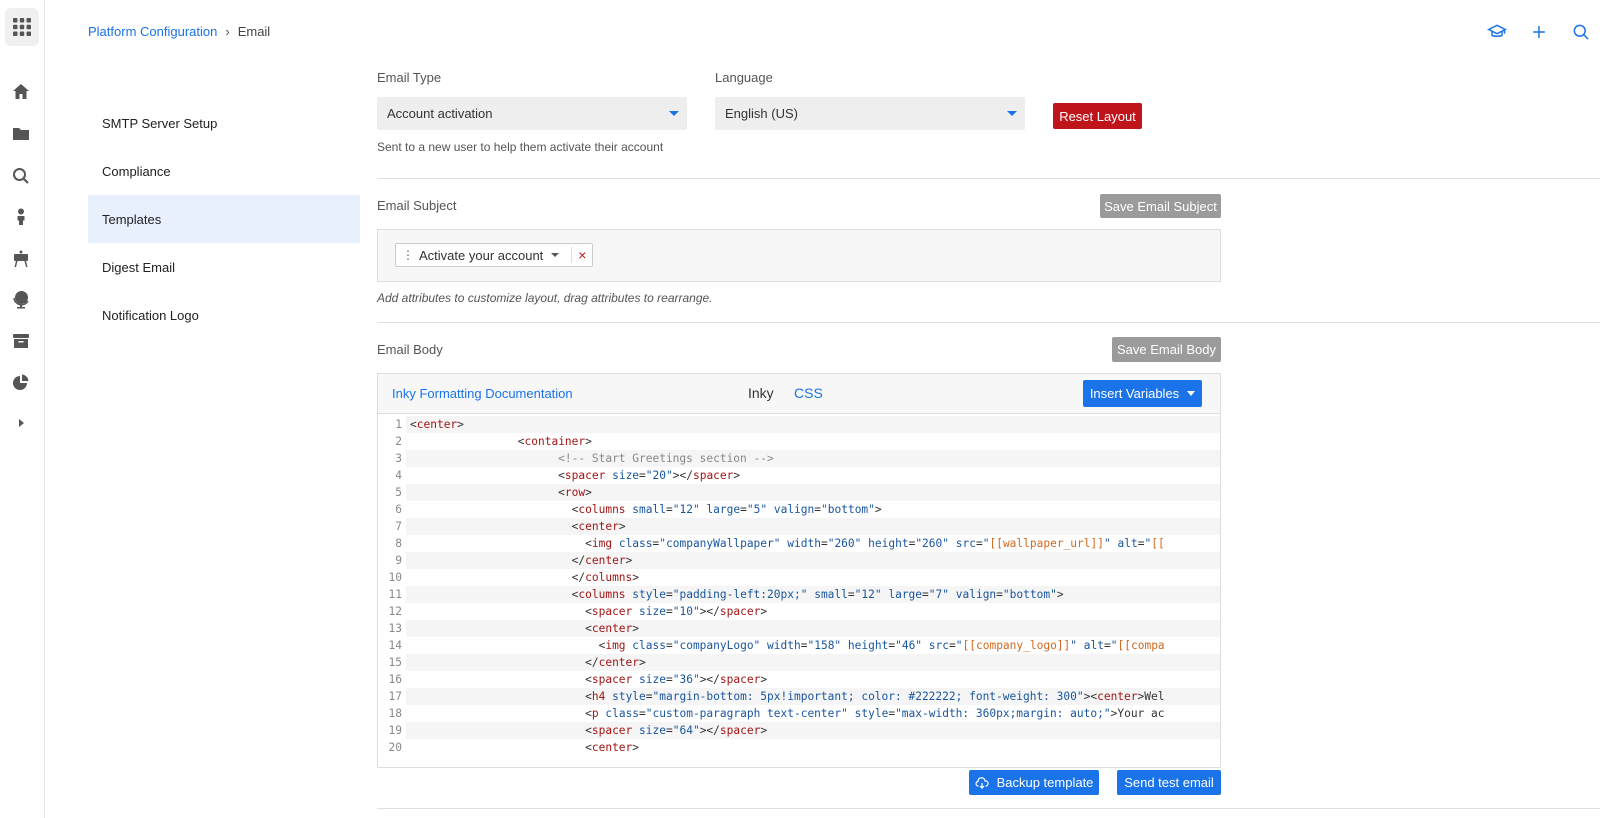 The image size is (1600, 818). Describe the element at coordinates (132, 219) in the screenshot. I see `side-menu-item-label: Templates` at that location.